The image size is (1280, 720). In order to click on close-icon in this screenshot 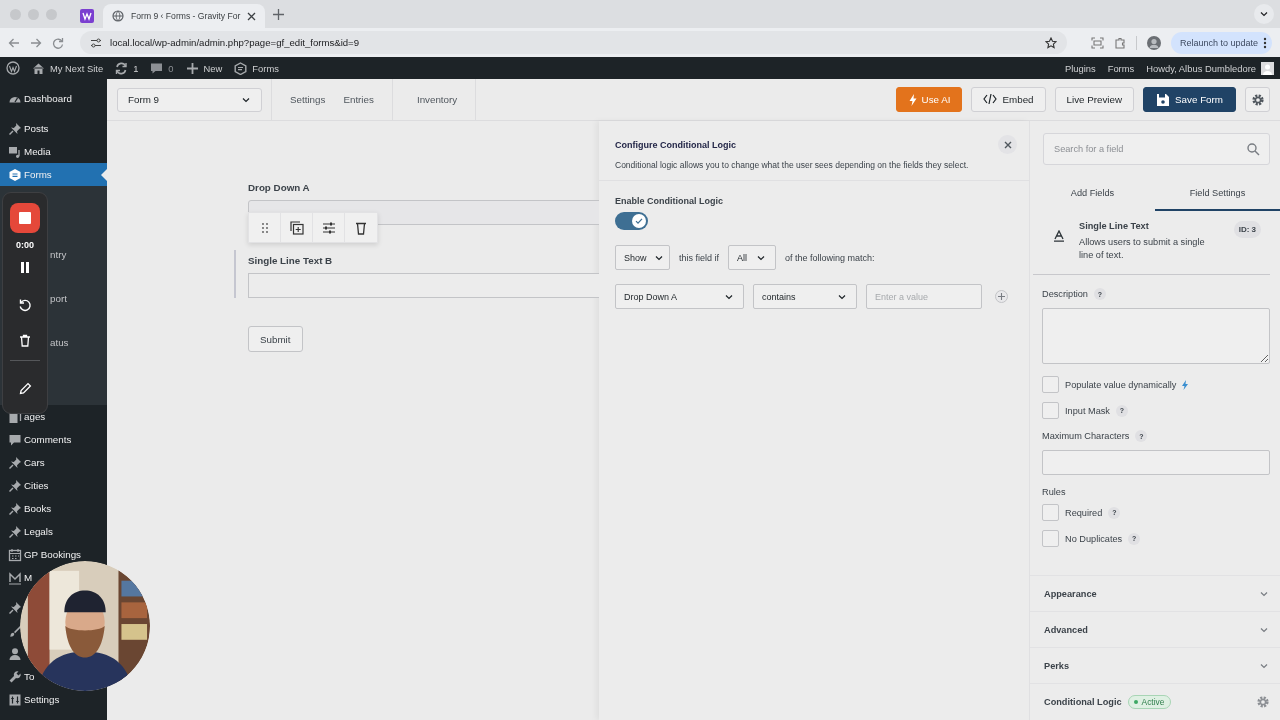, I will do `click(252, 16)`.